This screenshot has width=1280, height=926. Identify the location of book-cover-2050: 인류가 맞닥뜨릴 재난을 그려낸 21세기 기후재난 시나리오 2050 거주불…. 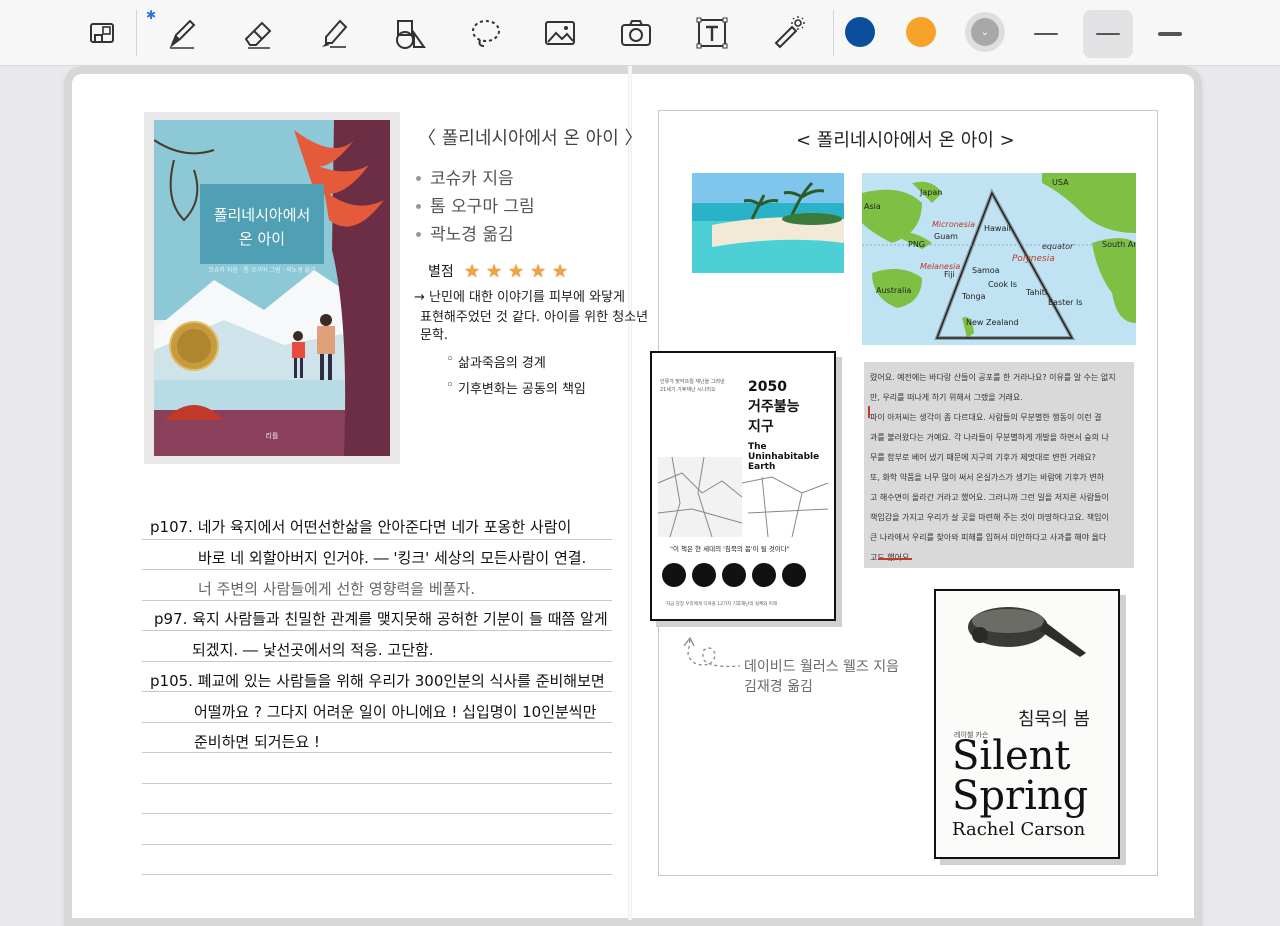
(743, 486).